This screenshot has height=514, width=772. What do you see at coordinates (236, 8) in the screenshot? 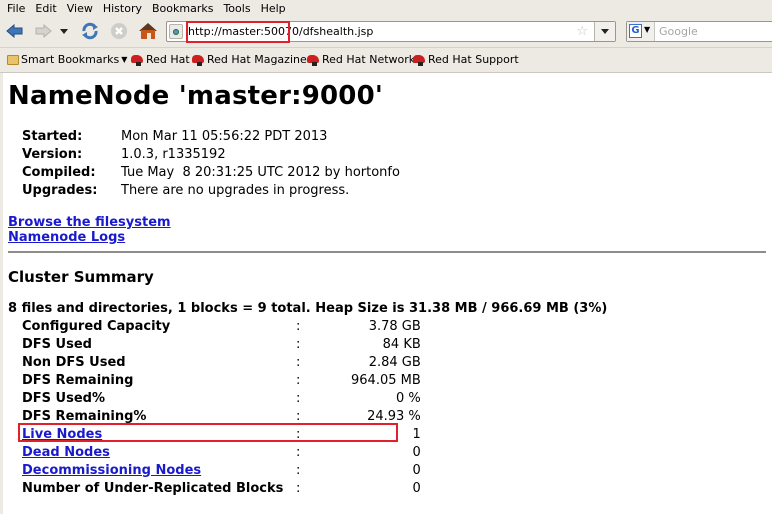
I see `menu-tools: Tools` at bounding box center [236, 8].